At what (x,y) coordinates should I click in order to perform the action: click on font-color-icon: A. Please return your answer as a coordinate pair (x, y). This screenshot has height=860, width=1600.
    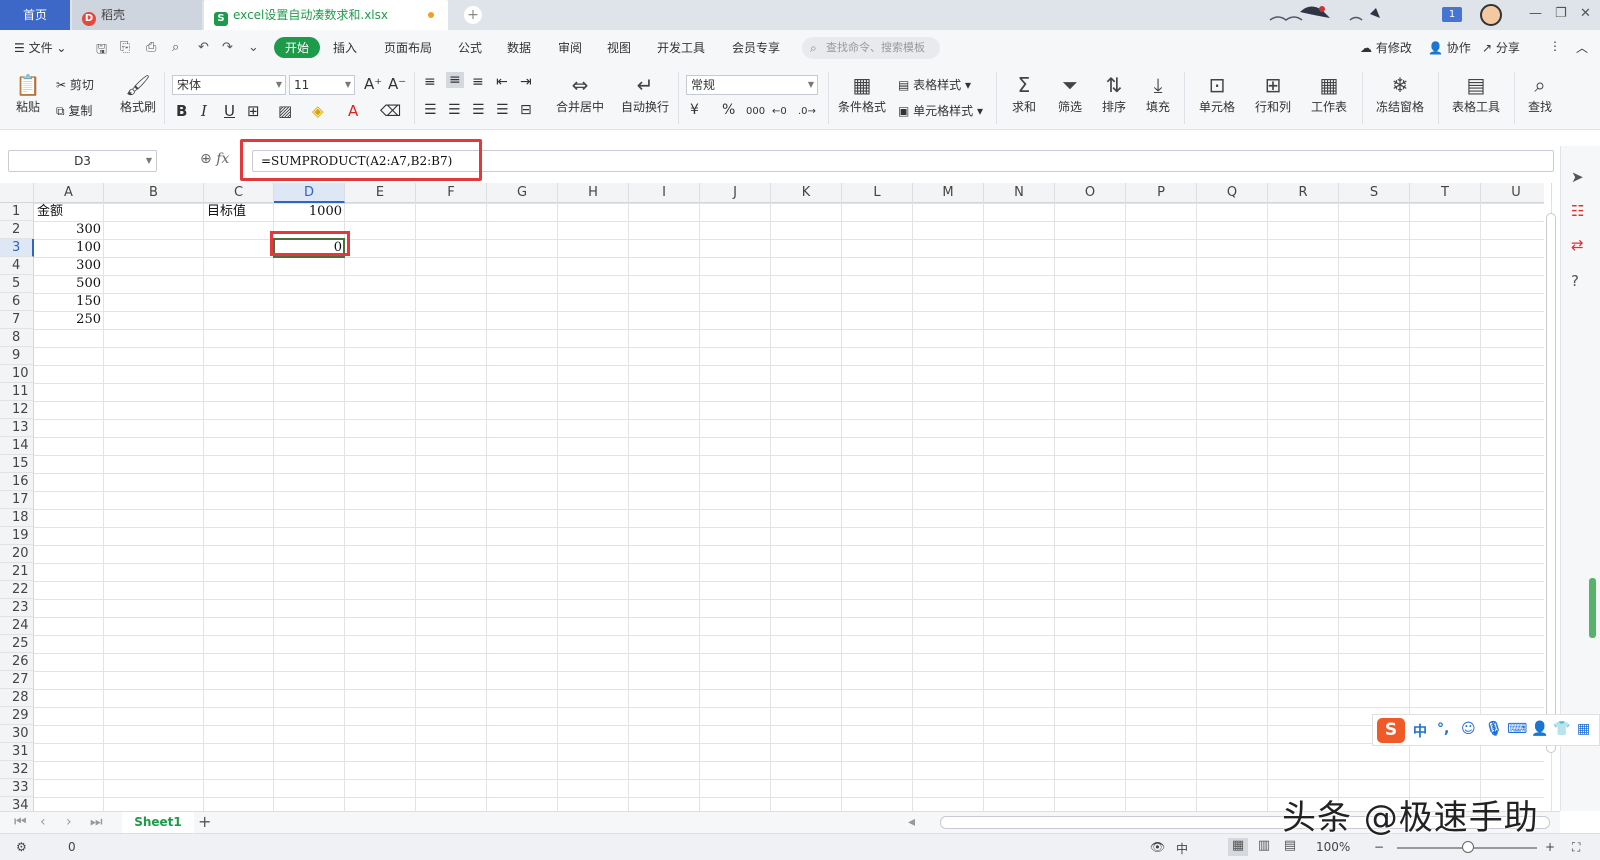
    Looking at the image, I should click on (353, 111).